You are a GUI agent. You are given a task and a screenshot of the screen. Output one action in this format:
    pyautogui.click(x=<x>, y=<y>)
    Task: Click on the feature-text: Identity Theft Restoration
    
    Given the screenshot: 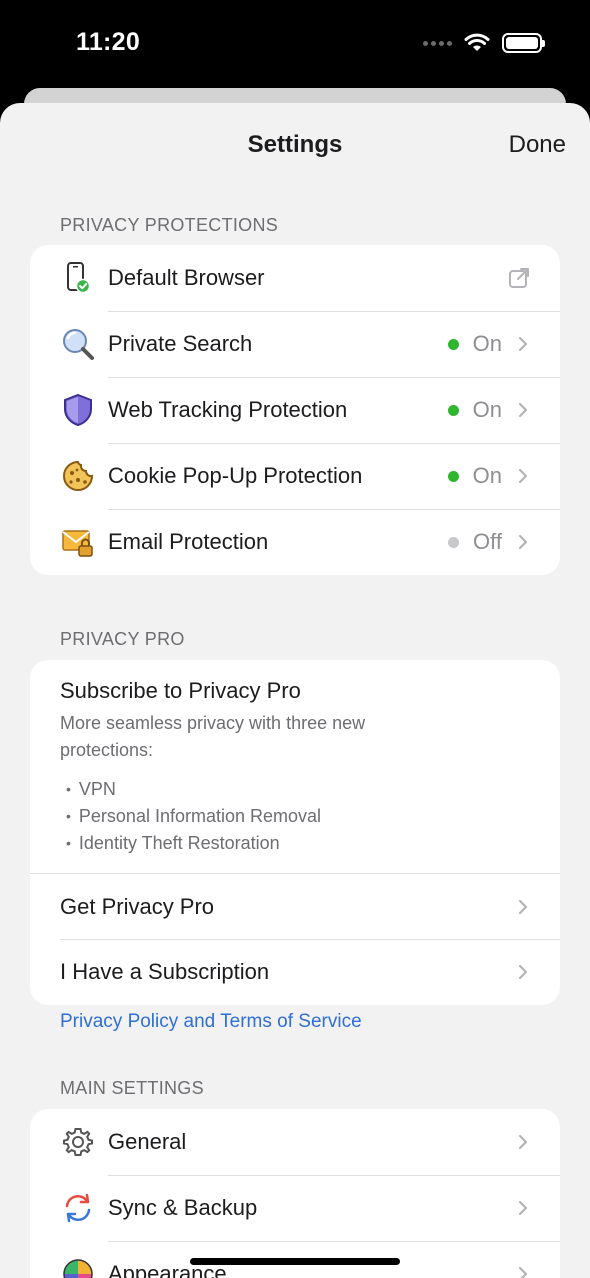 What is the action you would take?
    pyautogui.click(x=179, y=843)
    